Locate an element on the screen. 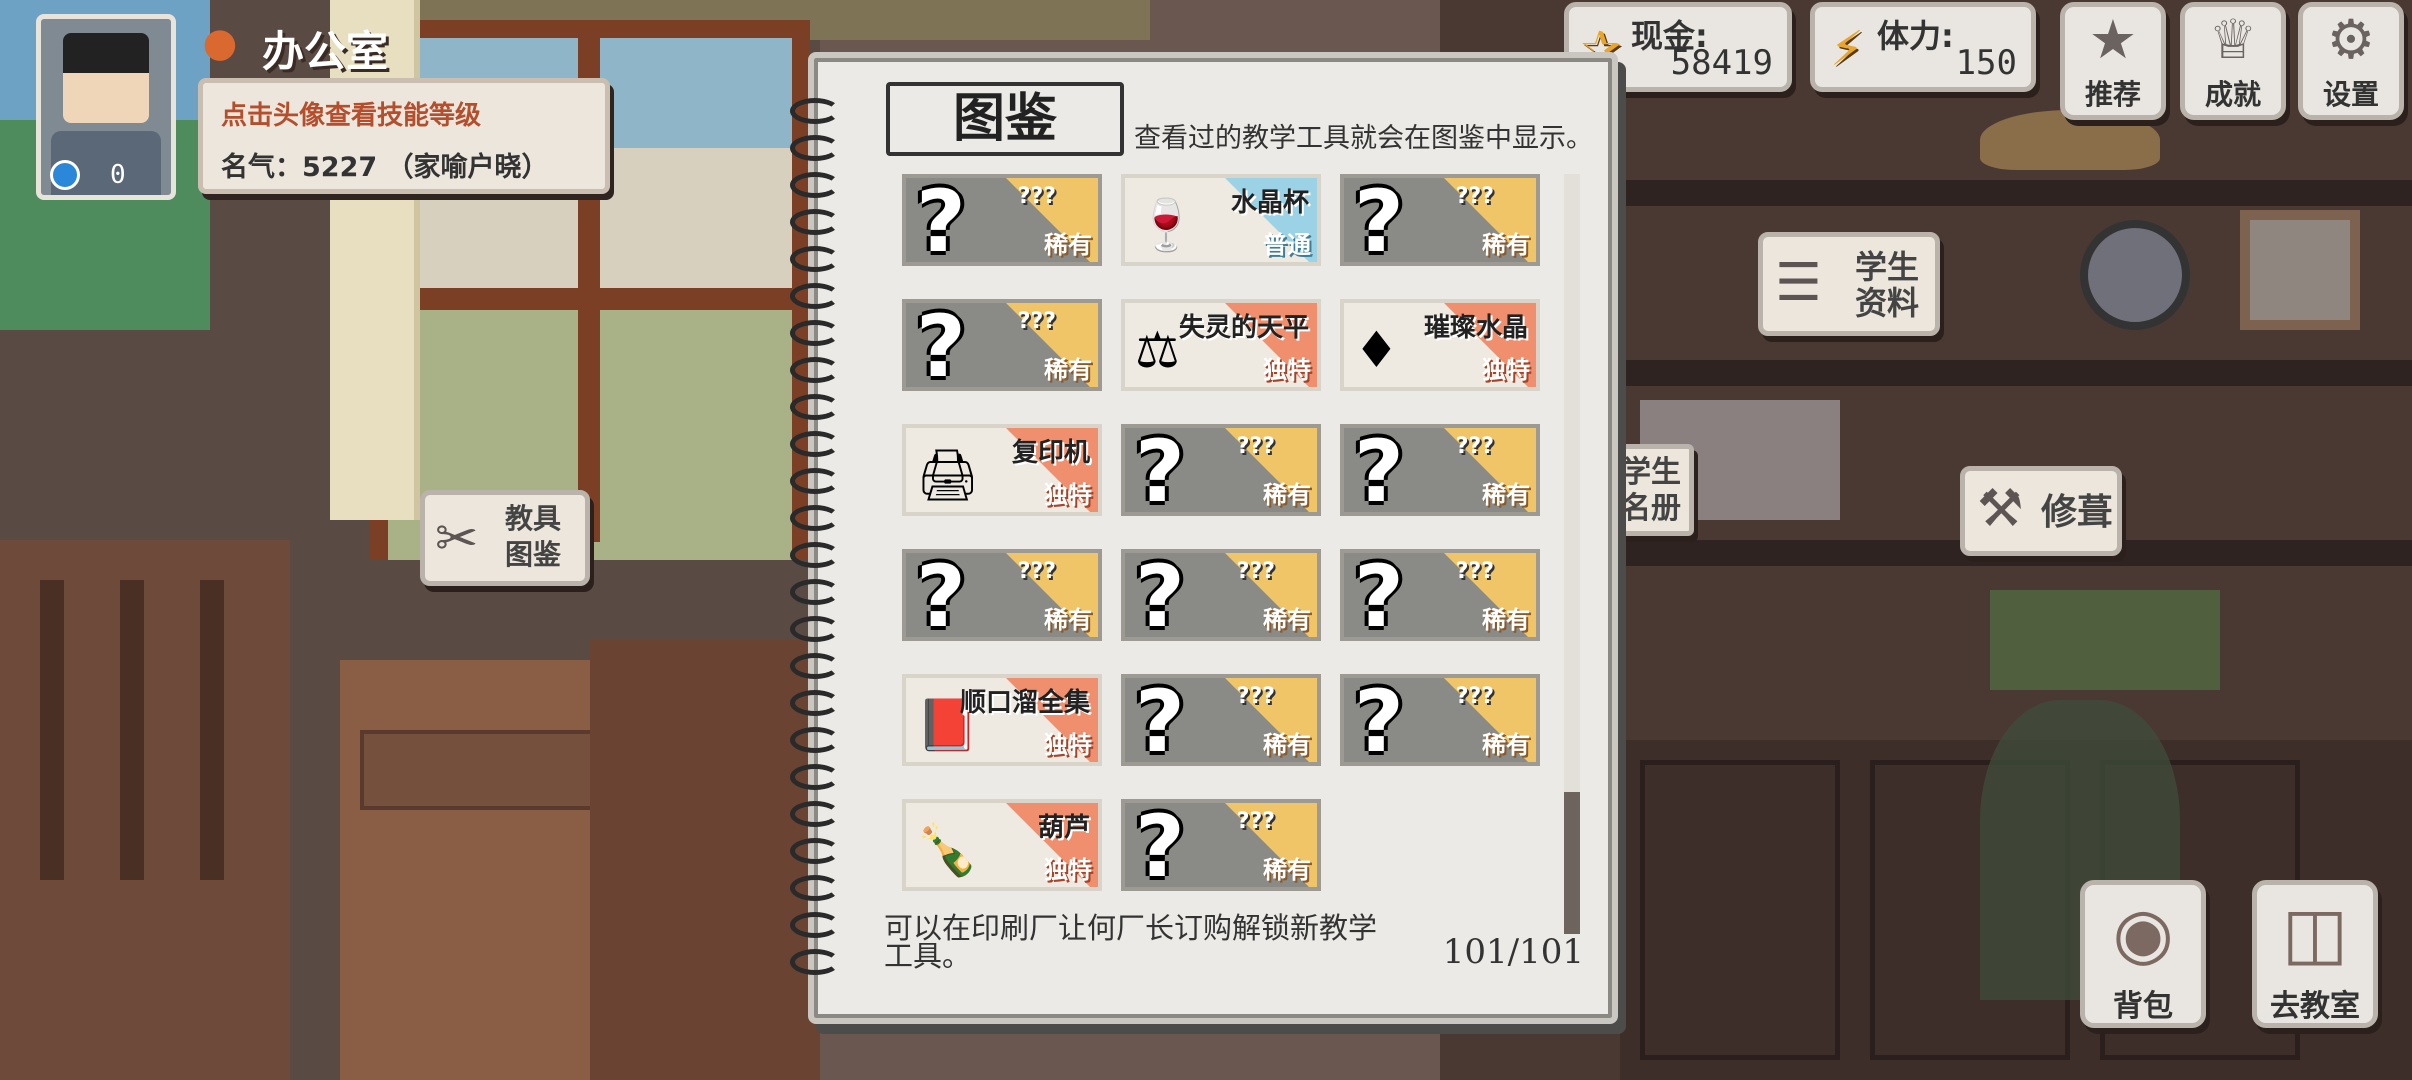  goblet-icon: 🍷 is located at coordinates (1166, 225).